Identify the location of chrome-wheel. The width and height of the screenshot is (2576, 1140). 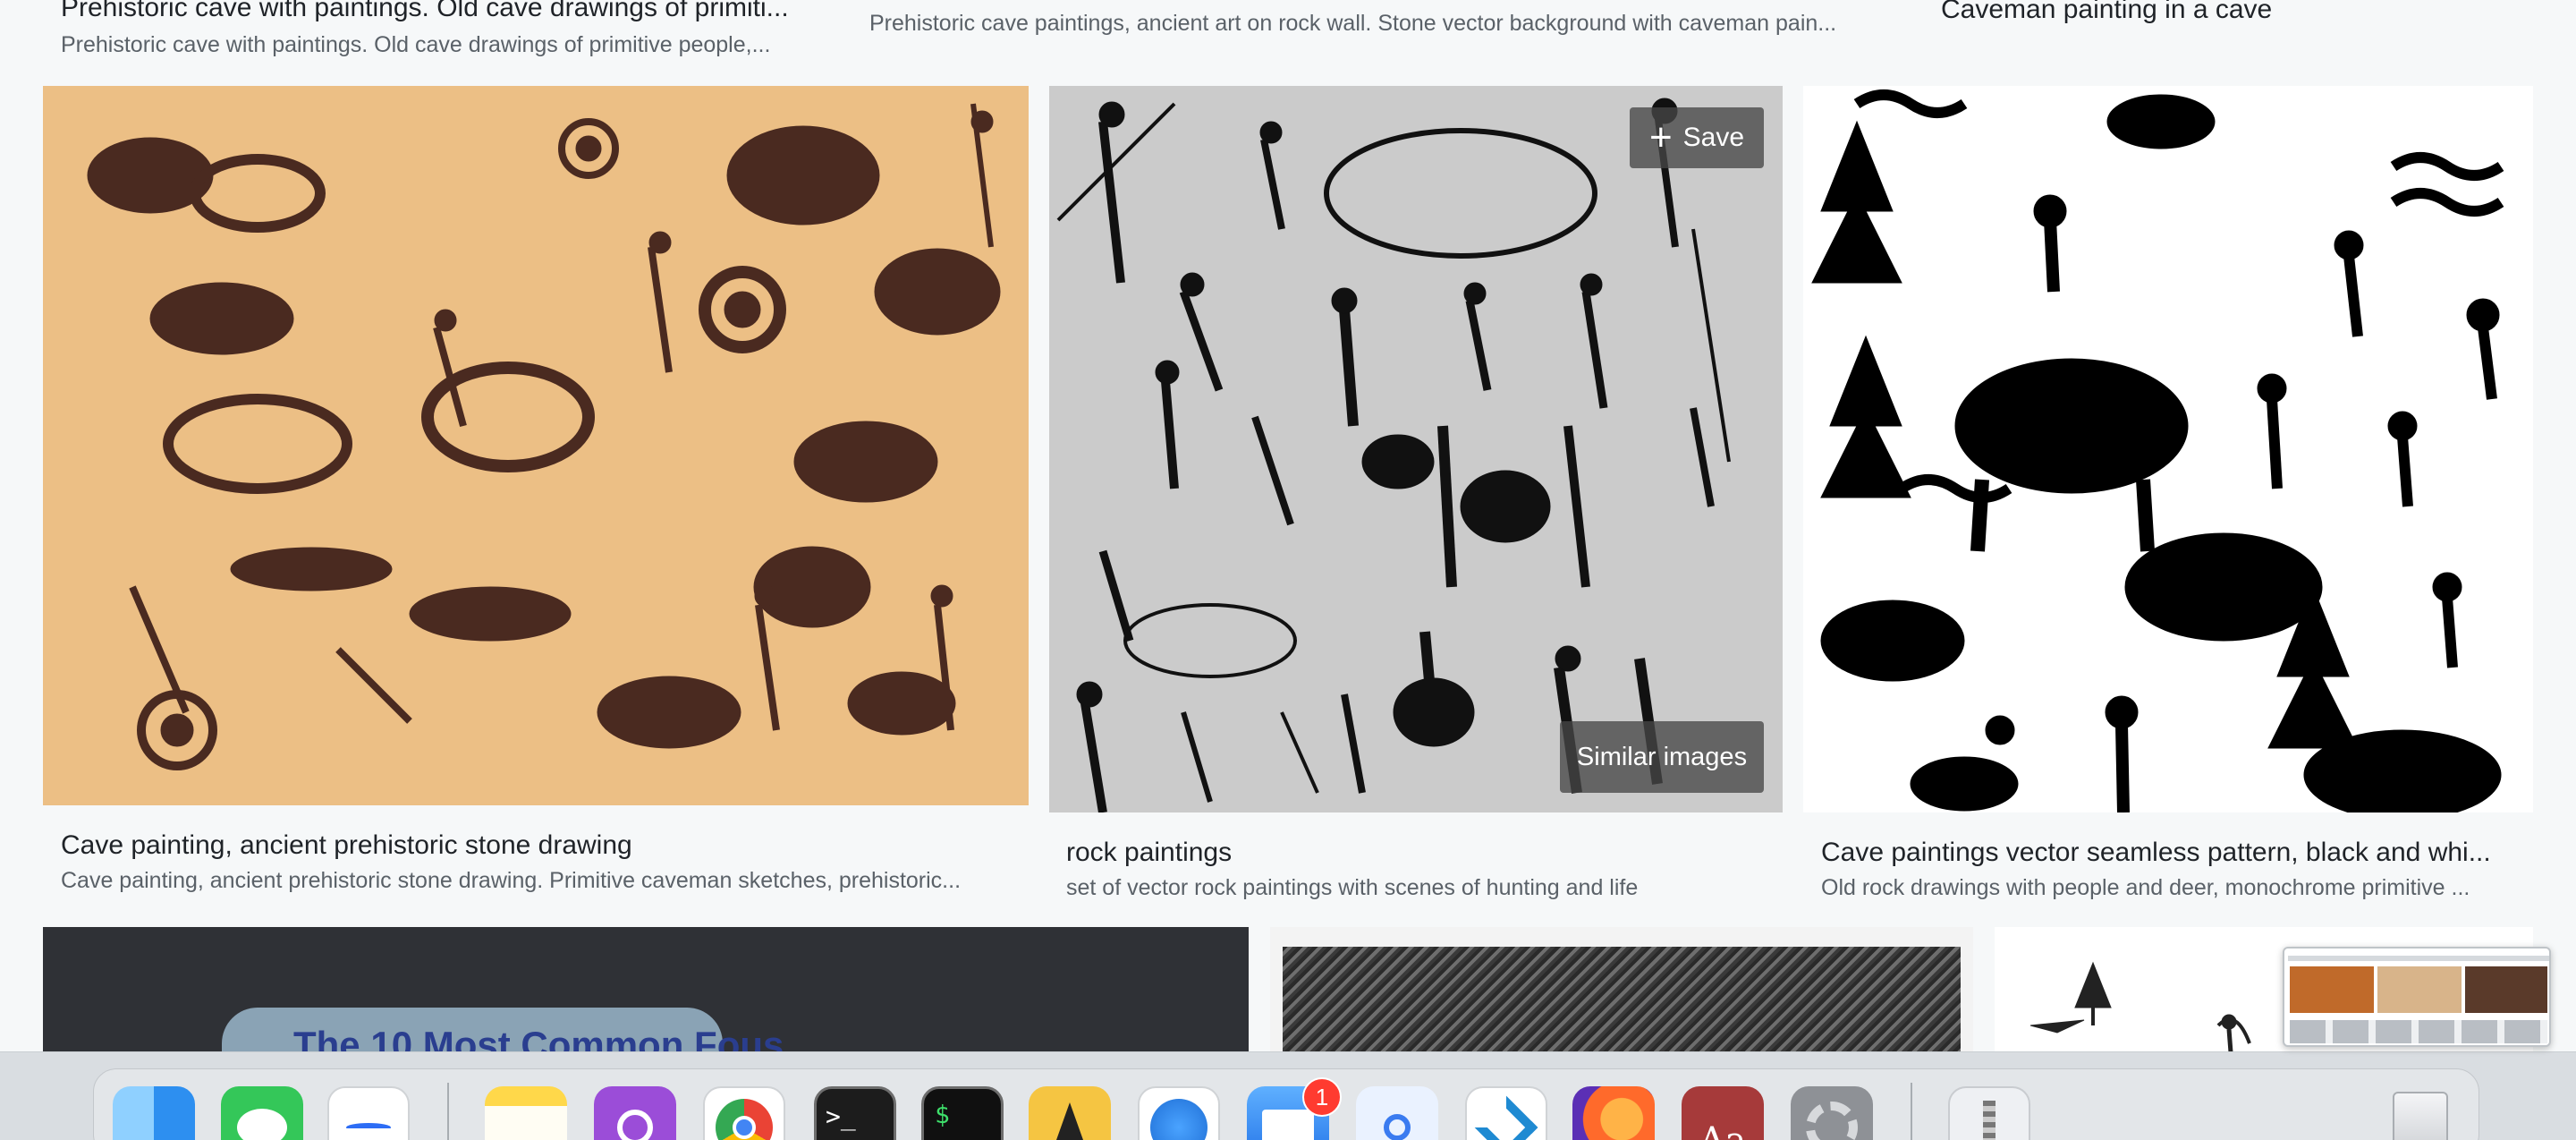
(744, 1119).